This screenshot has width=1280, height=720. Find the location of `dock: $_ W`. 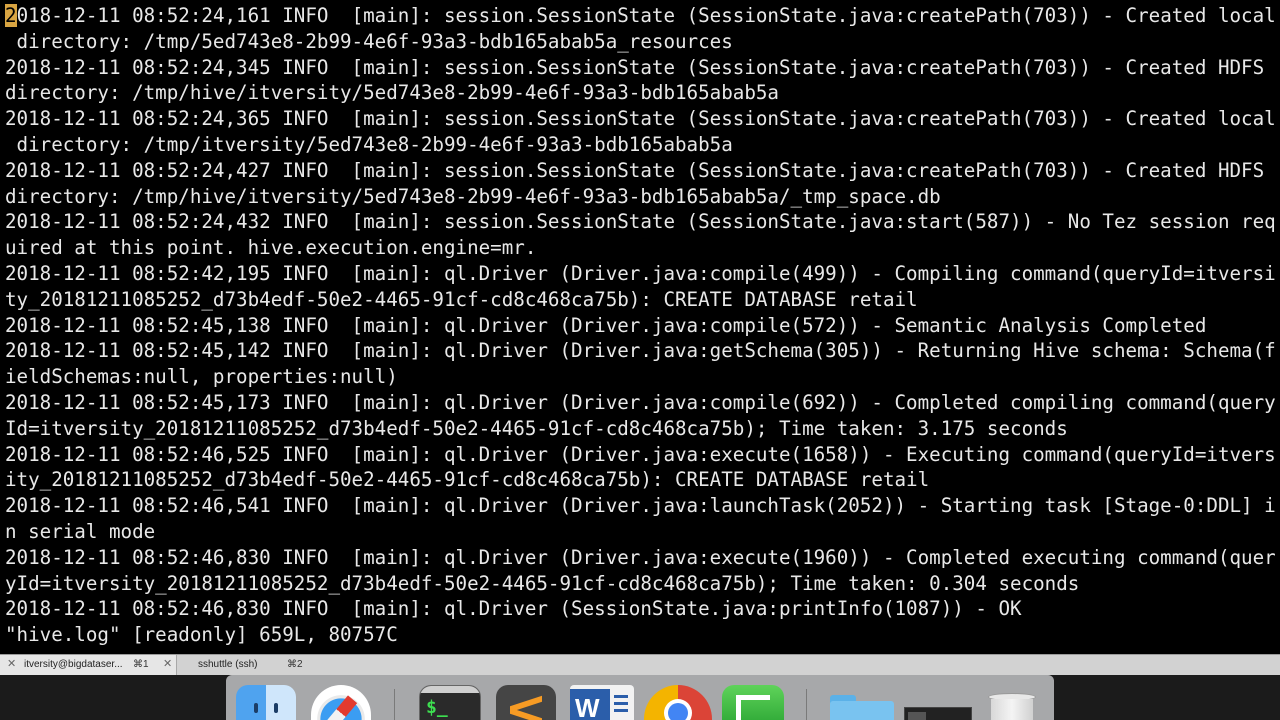

dock: $_ W is located at coordinates (640, 697).